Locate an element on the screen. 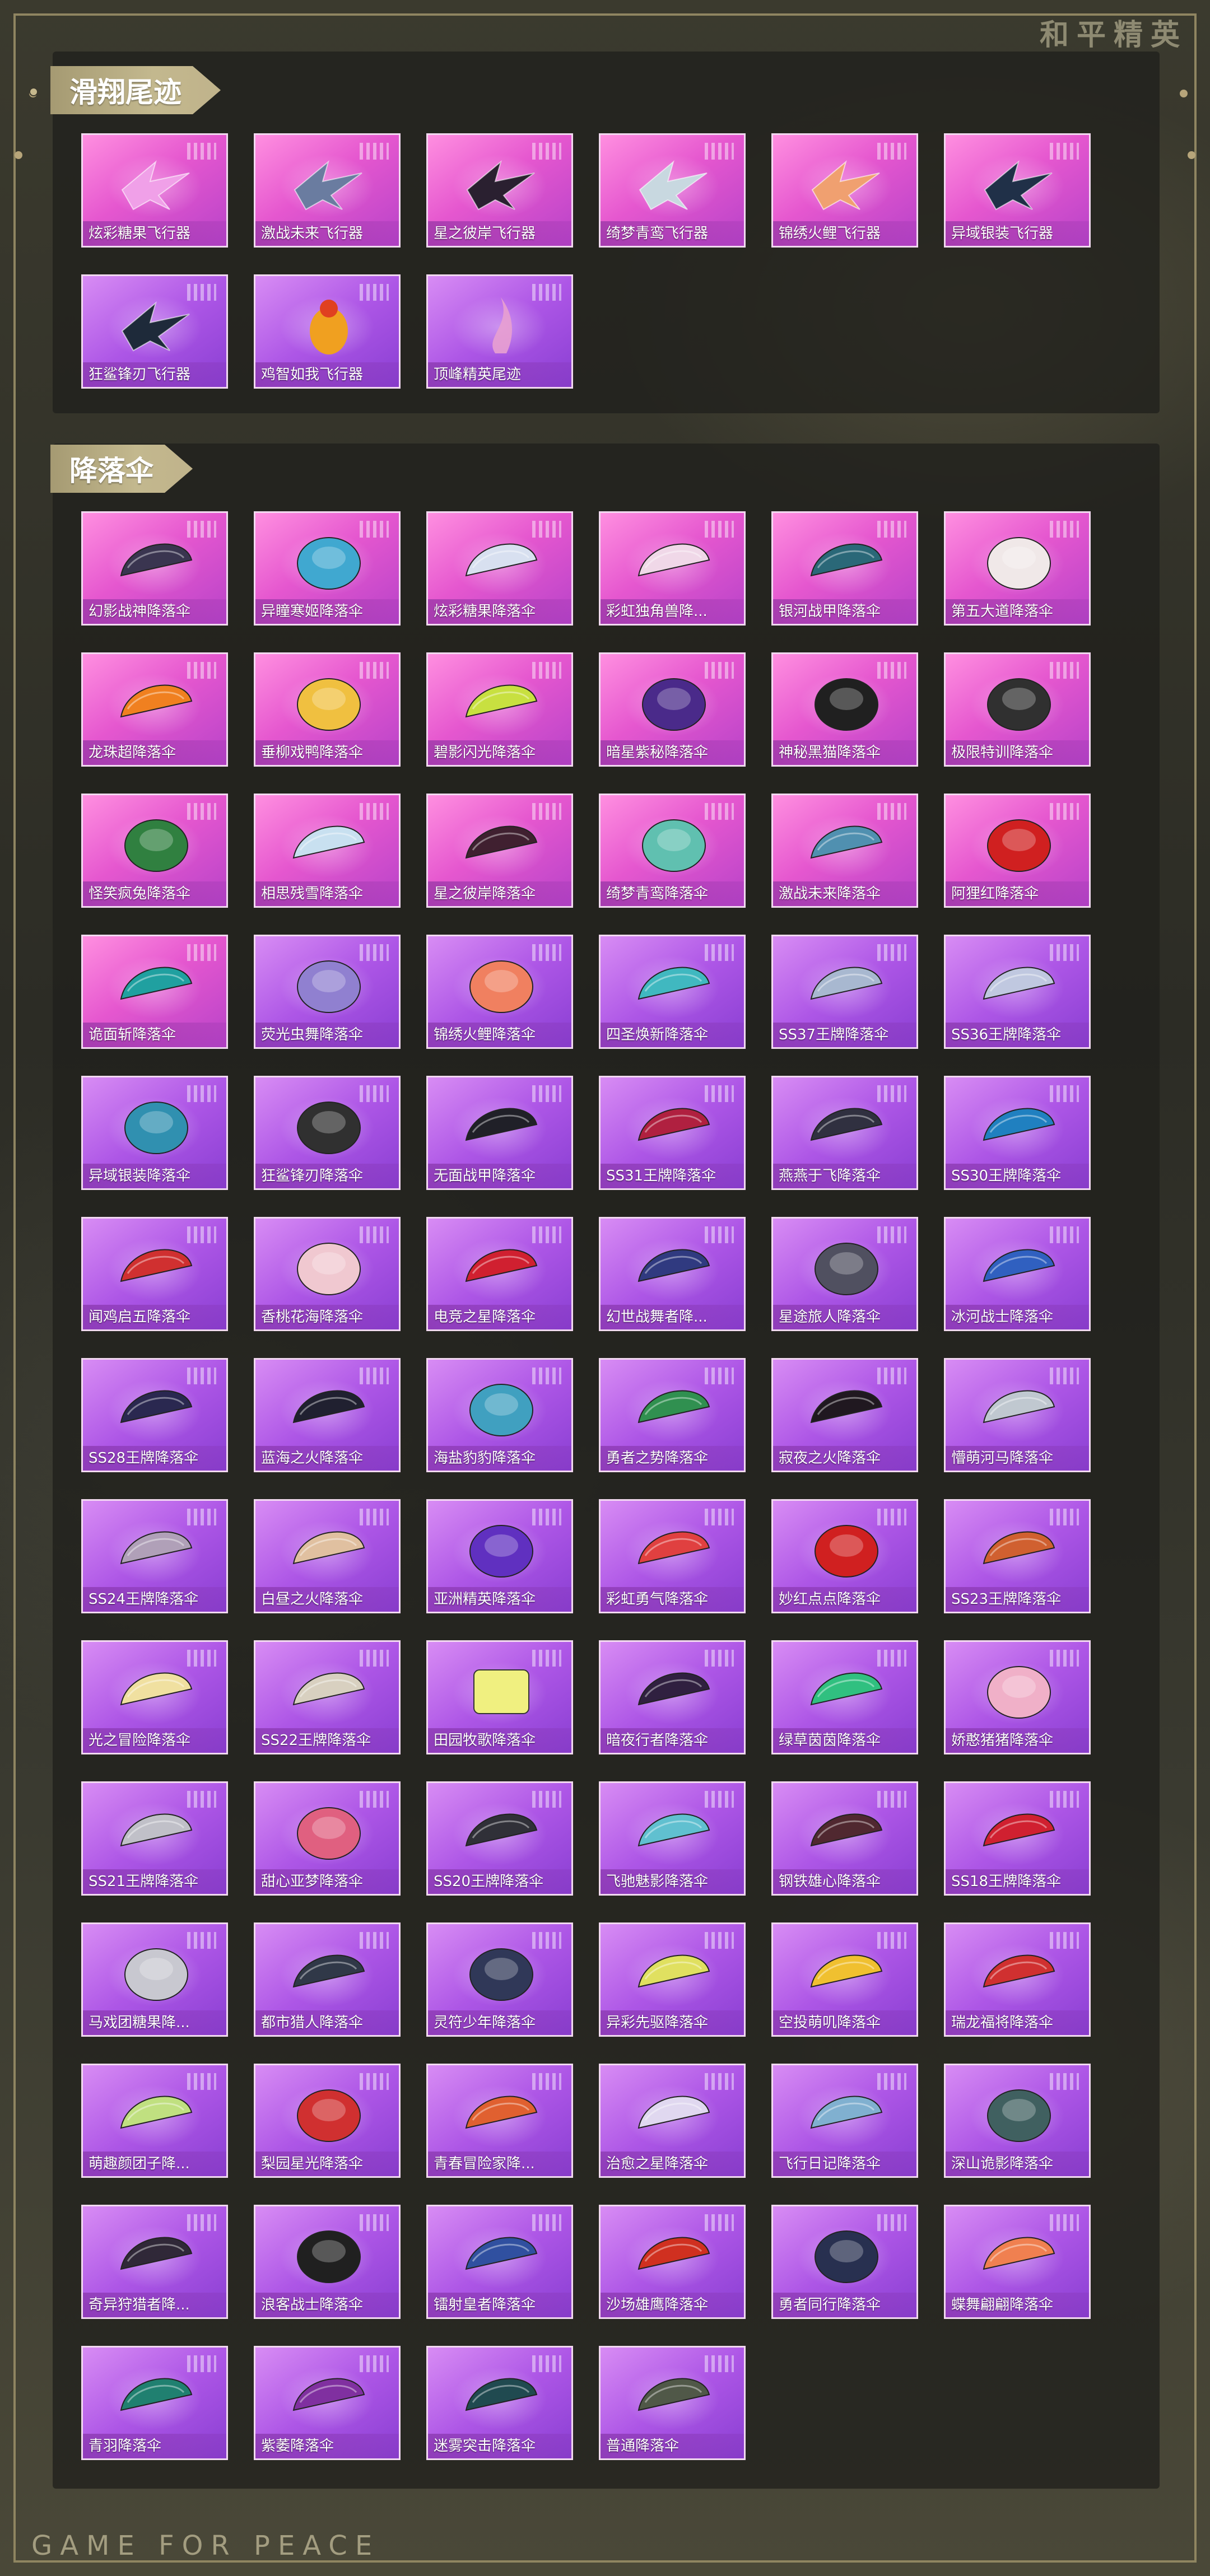 This screenshot has width=1210, height=2576. item-card: 极限特训降落伞 is located at coordinates (1018, 710).